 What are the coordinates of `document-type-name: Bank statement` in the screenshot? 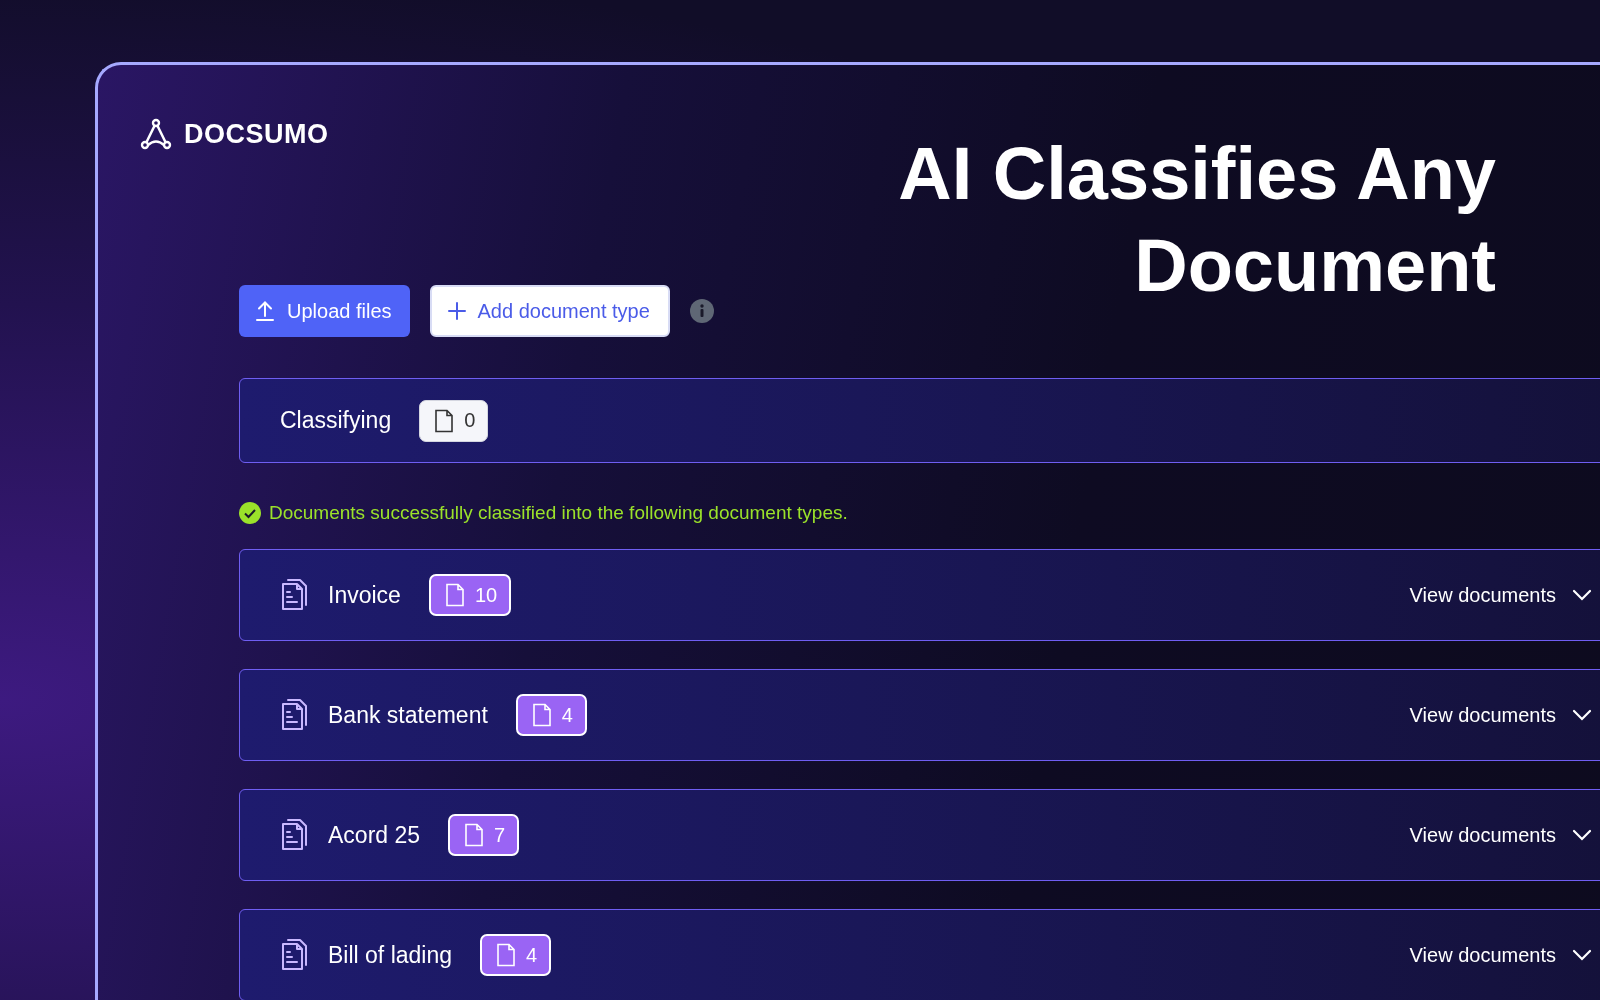 It's located at (408, 715).